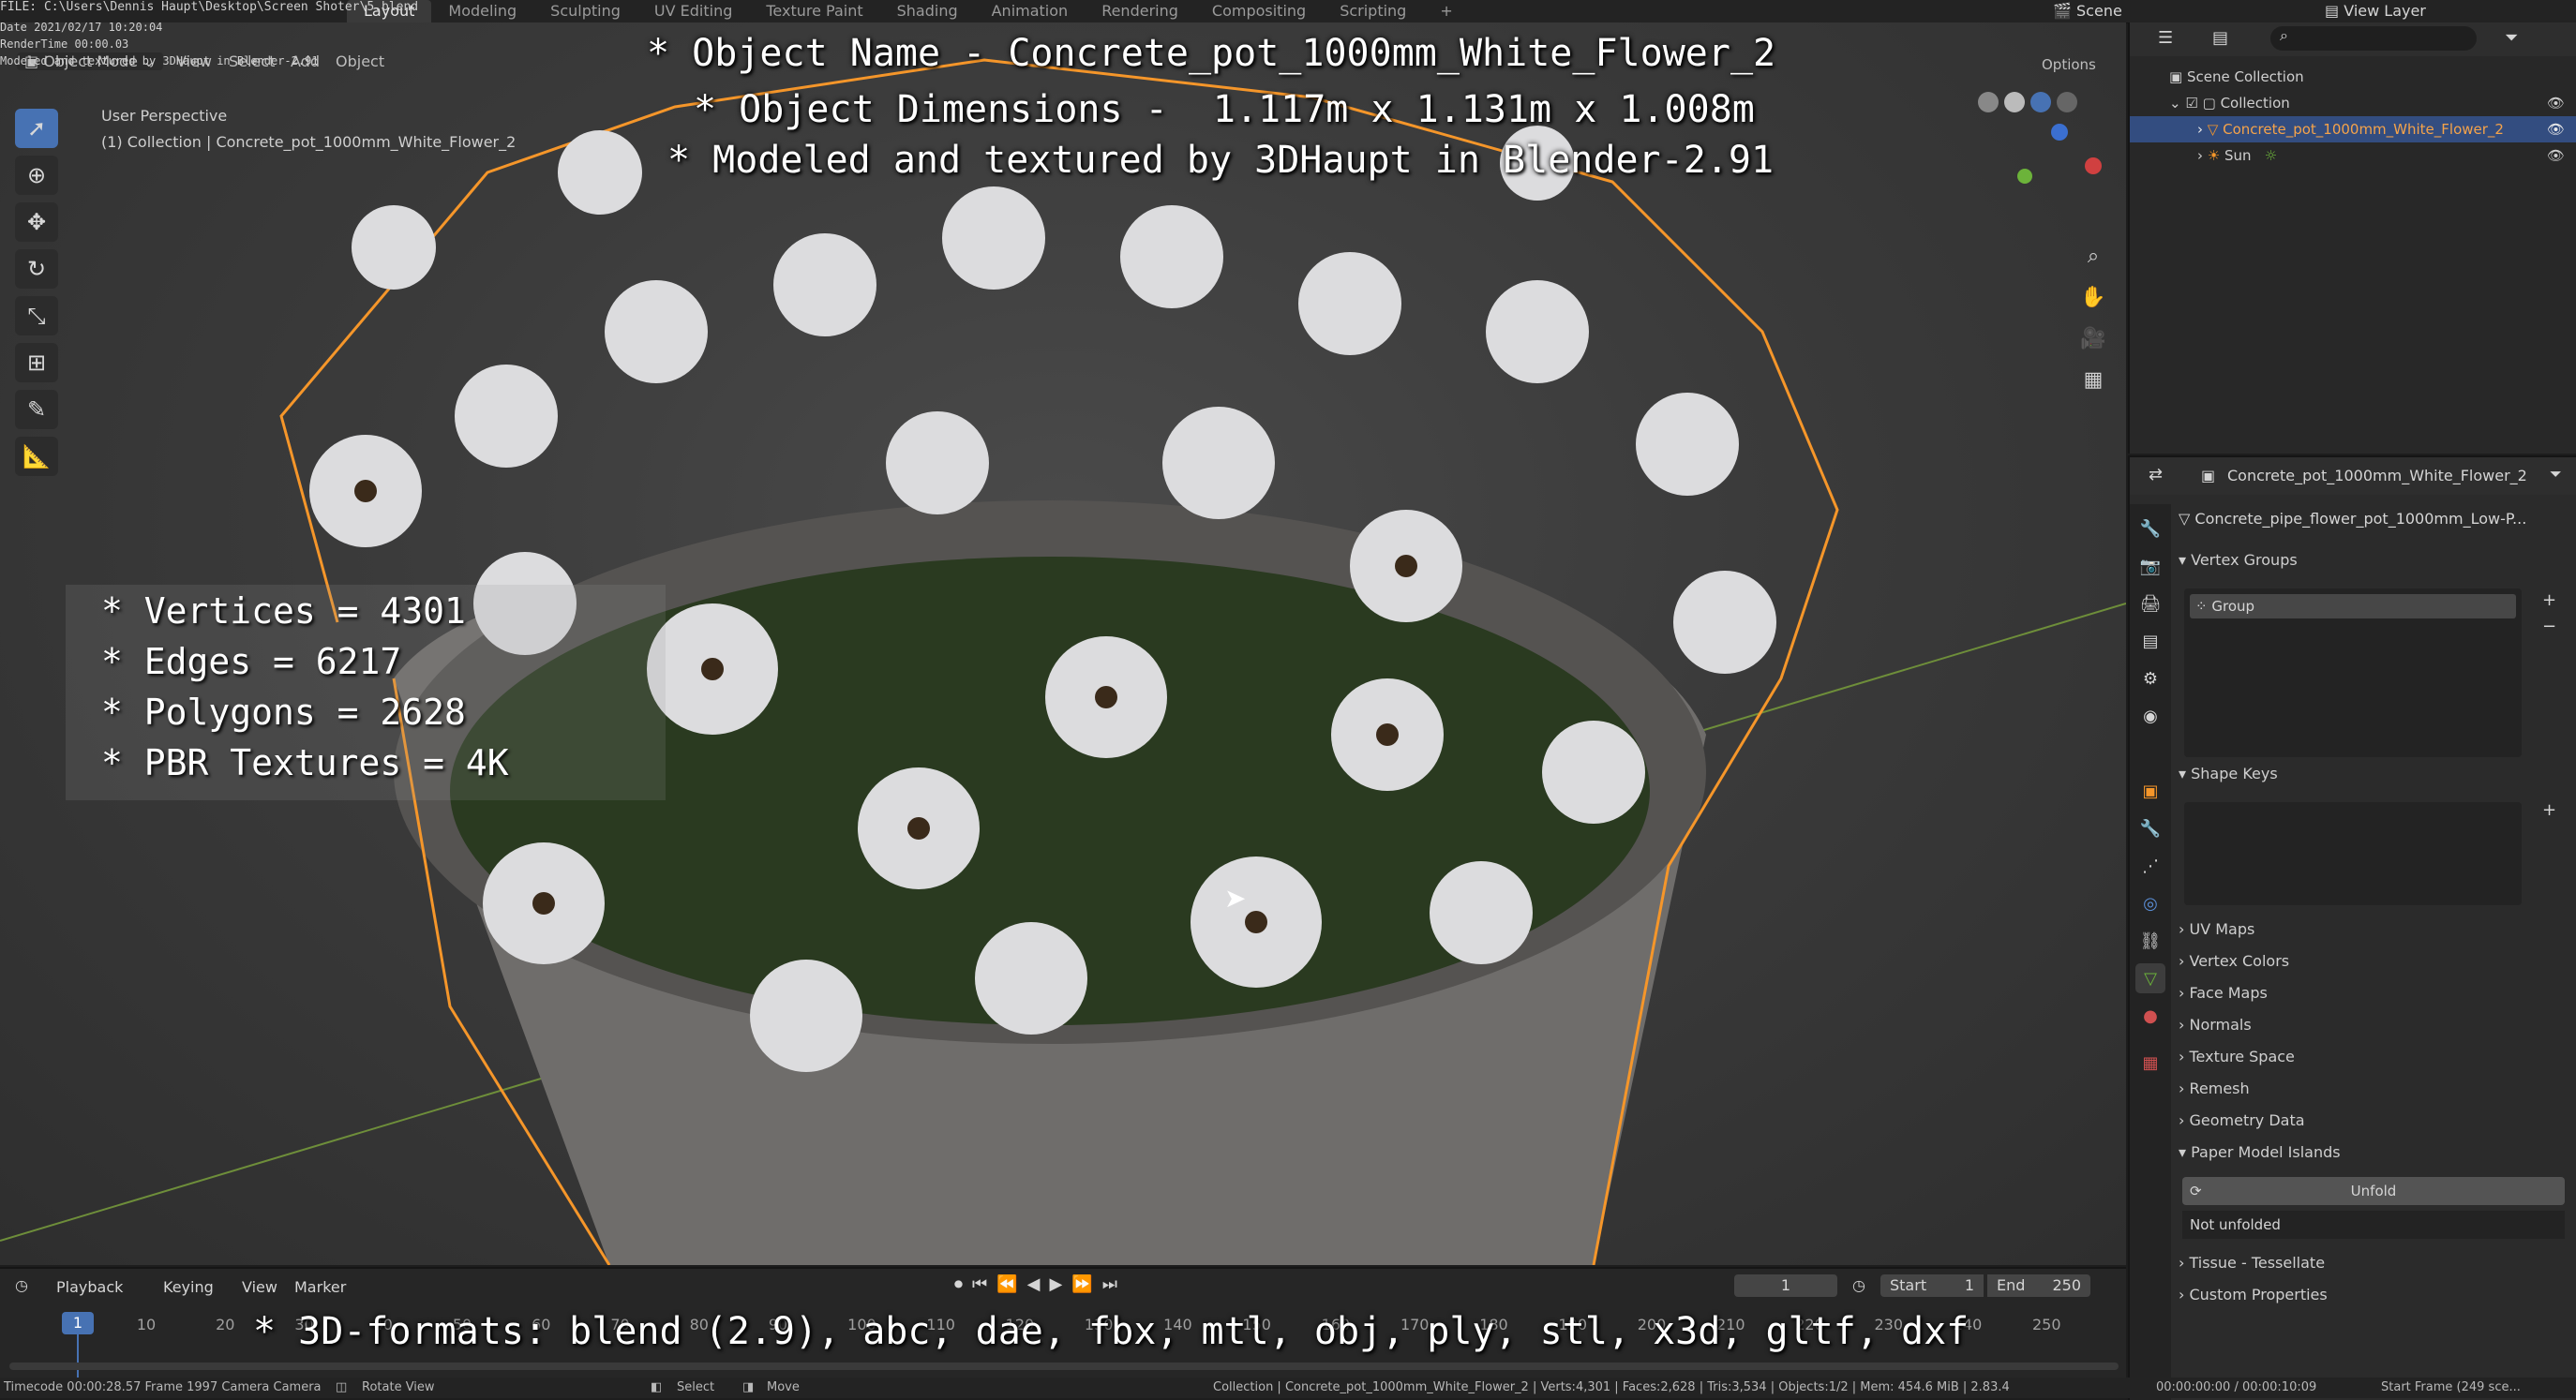  I want to click on tab-shading: Shading, so click(928, 11).